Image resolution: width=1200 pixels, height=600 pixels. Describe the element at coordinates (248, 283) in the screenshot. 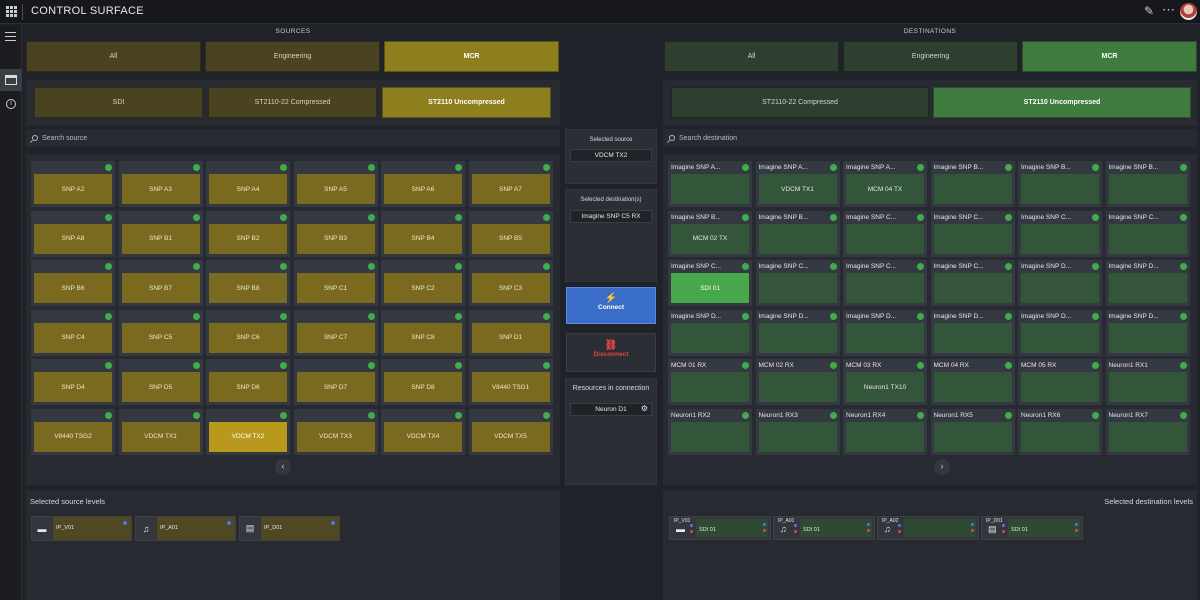

I see `source-tile: SNP B8` at that location.